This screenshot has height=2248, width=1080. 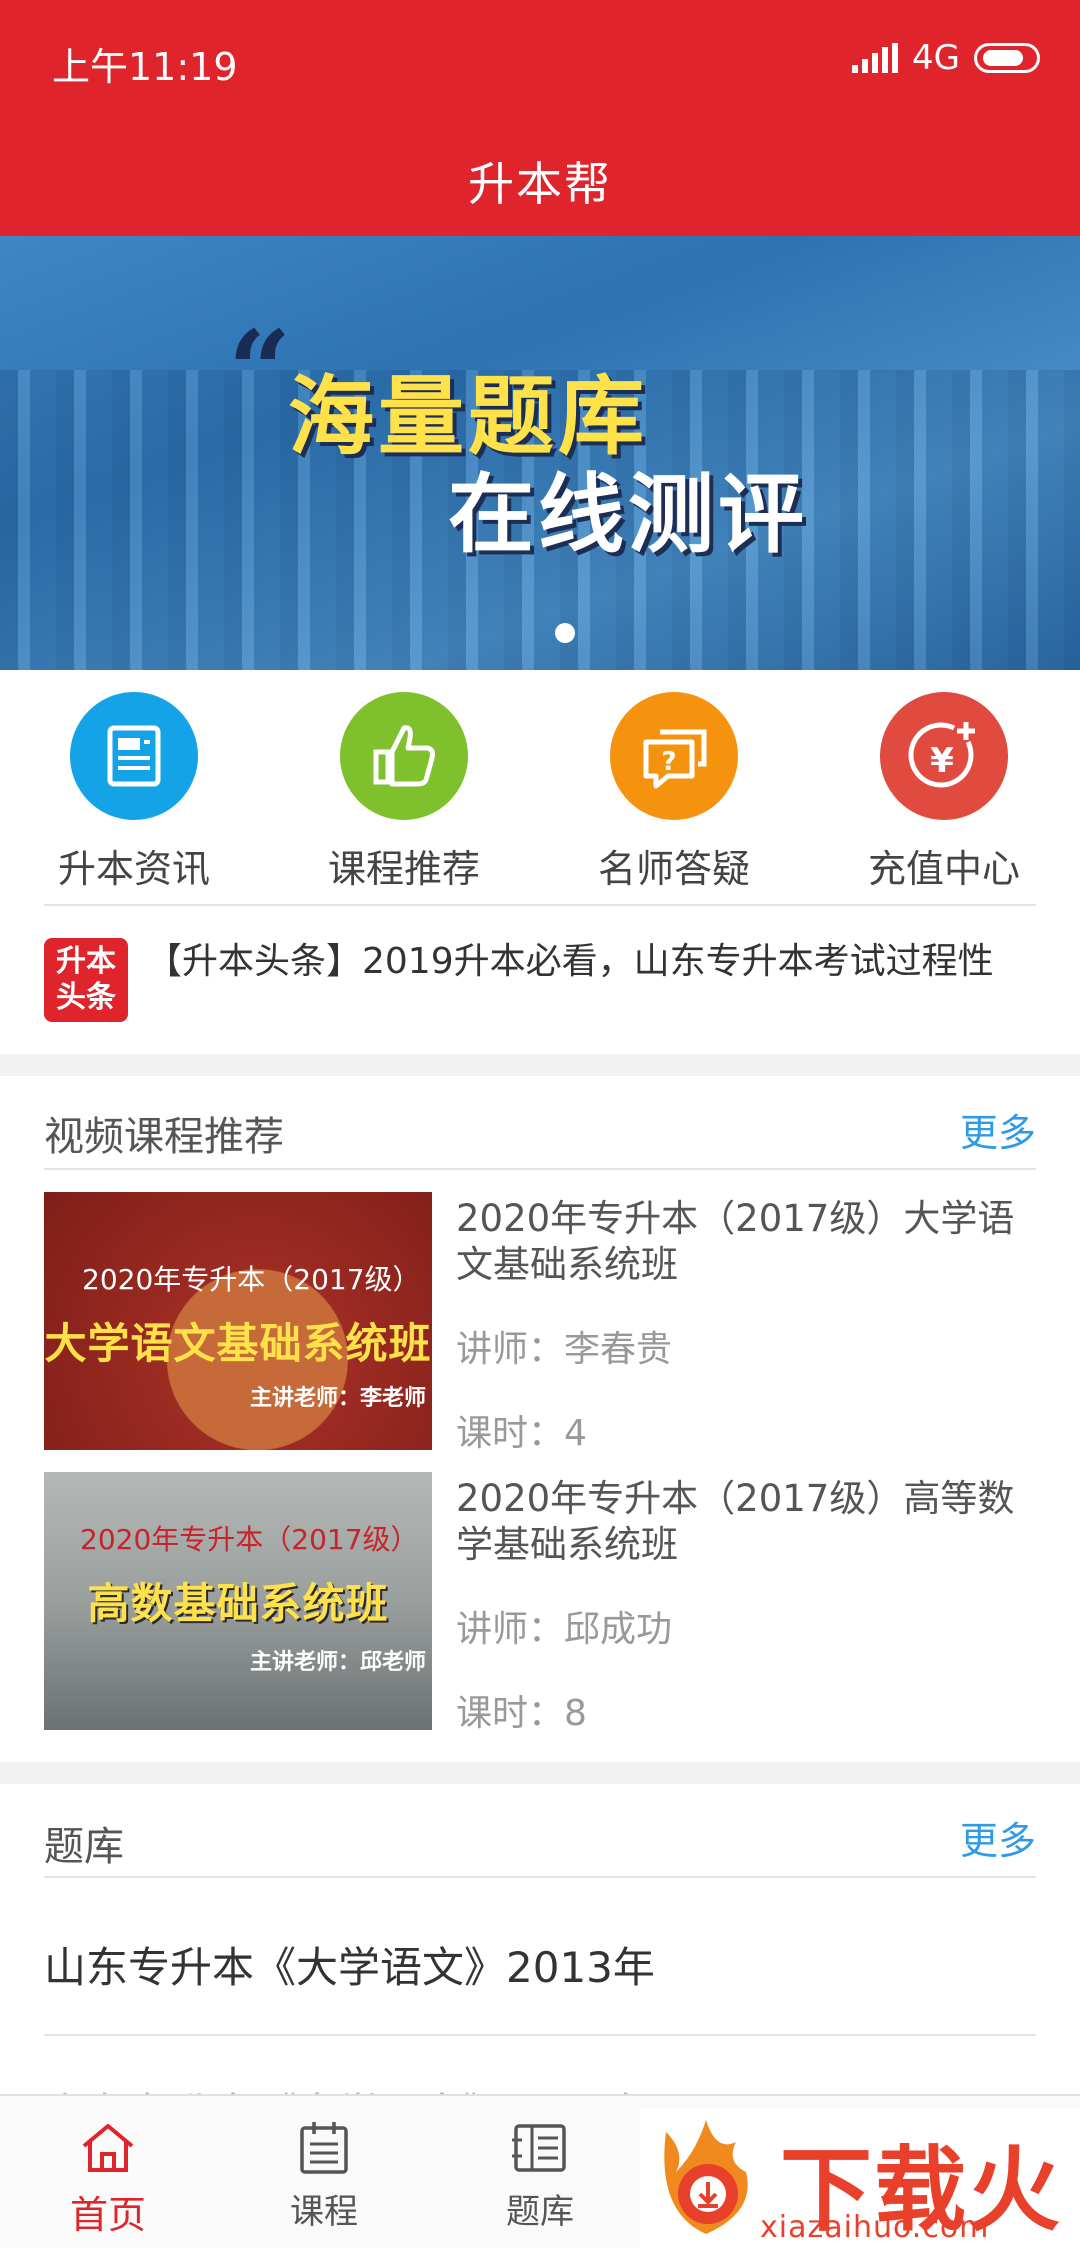 I want to click on tab-courses: 课程, so click(x=324, y=2175).